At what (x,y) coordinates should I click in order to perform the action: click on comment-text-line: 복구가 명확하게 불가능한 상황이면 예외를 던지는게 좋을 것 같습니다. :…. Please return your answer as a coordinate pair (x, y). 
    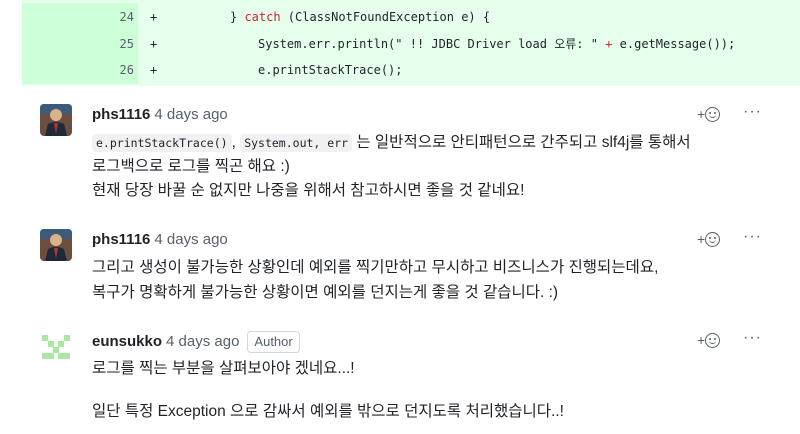
    Looking at the image, I should click on (325, 292).